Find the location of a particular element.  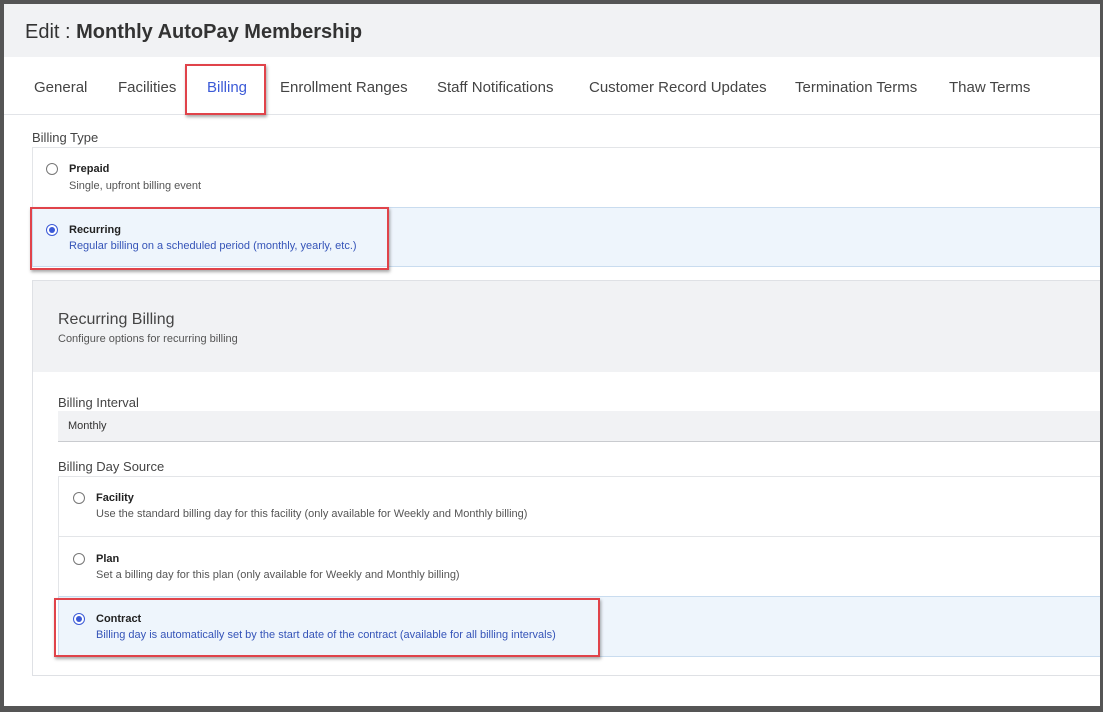

option-title: Recurring is located at coordinates (95, 230).